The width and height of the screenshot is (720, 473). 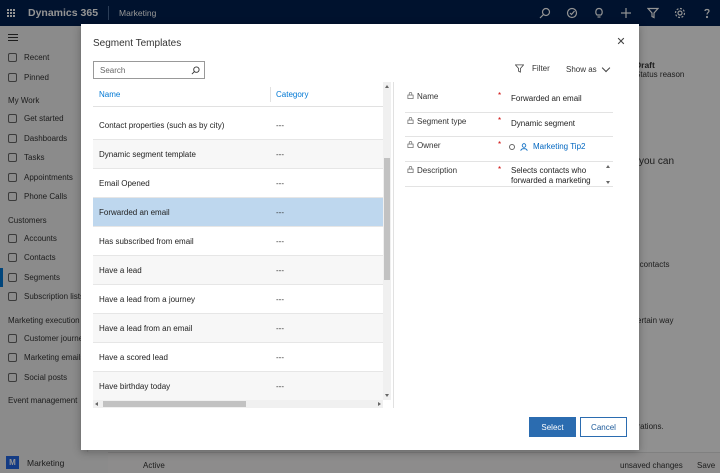 What do you see at coordinates (621, 42) in the screenshot?
I see `close-icon: ✕` at bounding box center [621, 42].